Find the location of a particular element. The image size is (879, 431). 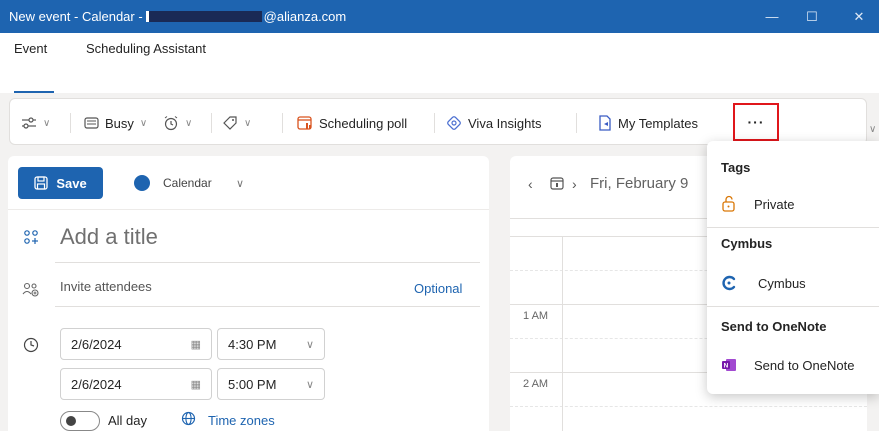

attendees-icon is located at coordinates (31, 289).